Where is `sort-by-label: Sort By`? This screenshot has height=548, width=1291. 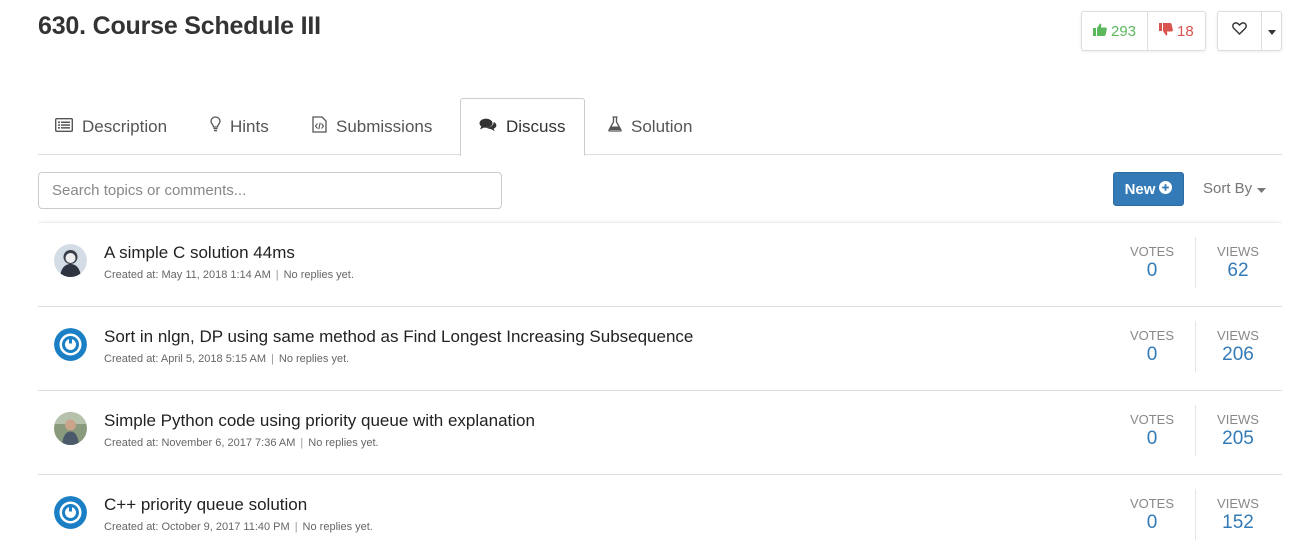 sort-by-label: Sort By is located at coordinates (1228, 188).